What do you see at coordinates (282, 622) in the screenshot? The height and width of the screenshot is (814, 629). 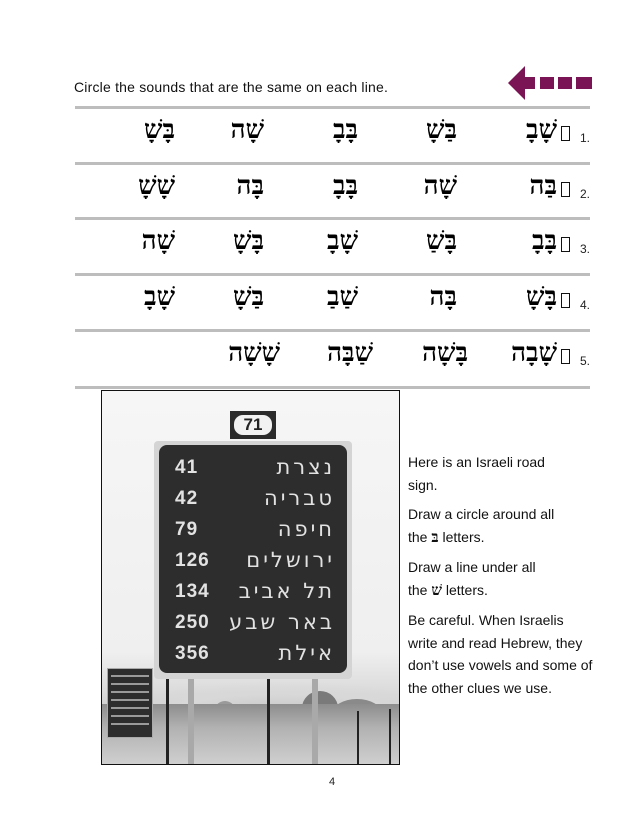 I see `destination-city: באר שבע` at bounding box center [282, 622].